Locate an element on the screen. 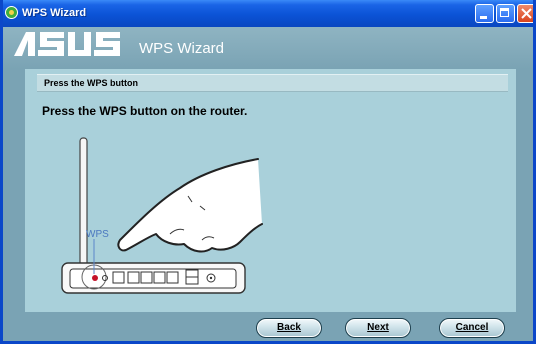 The height and width of the screenshot is (344, 536). title-bar: WPS Wizard is located at coordinates (268, 13).